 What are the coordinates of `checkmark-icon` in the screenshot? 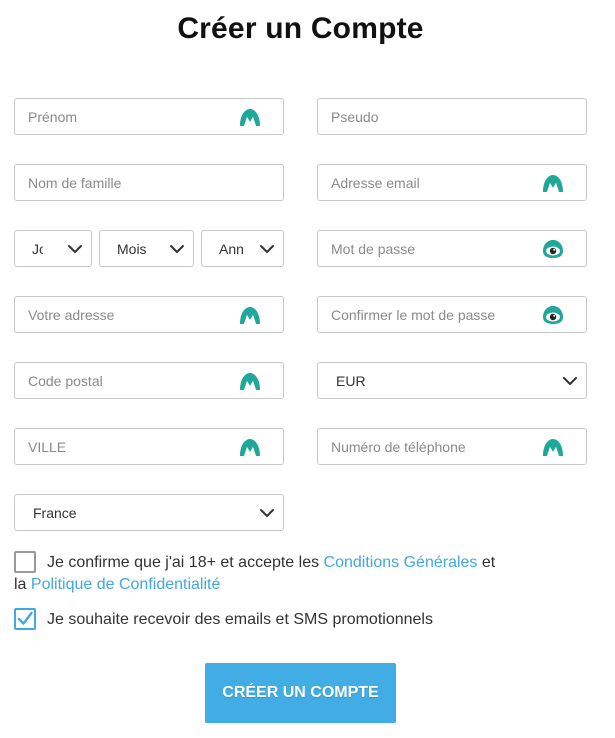 It's located at (25, 618).